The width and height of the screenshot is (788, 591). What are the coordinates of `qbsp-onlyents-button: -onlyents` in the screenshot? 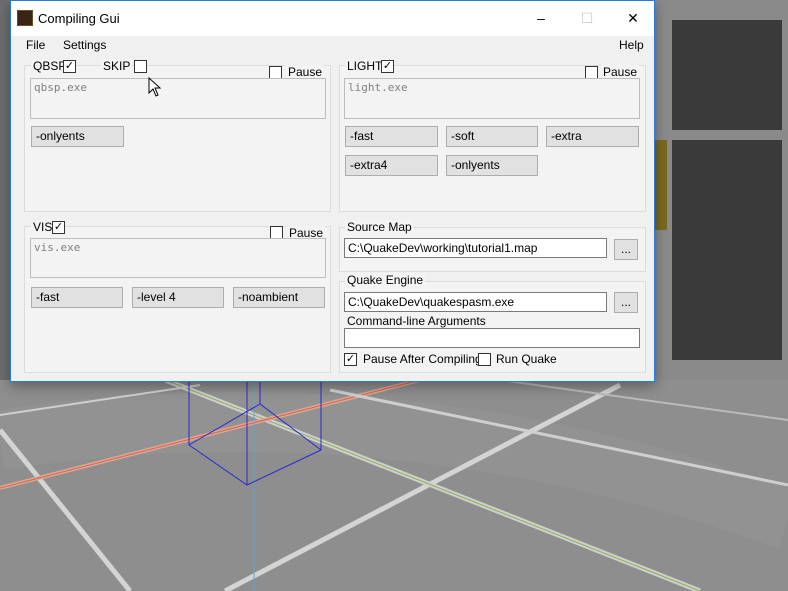 It's located at (77, 136).